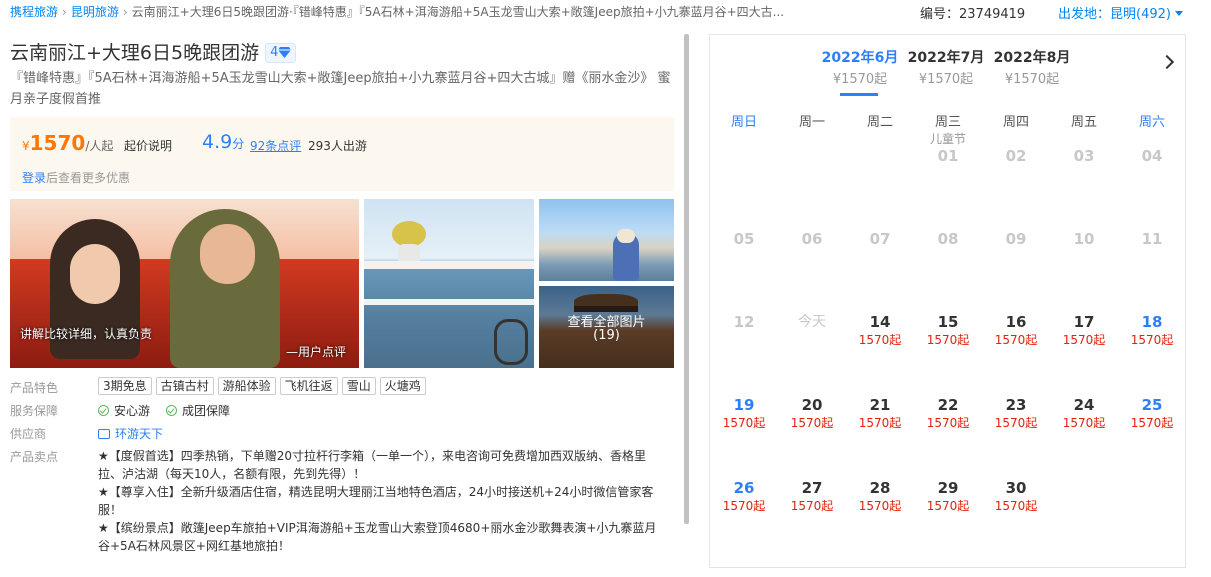 The height and width of the screenshot is (577, 1211). What do you see at coordinates (34, 388) in the screenshot?
I see `features-label: 产品特色` at bounding box center [34, 388].